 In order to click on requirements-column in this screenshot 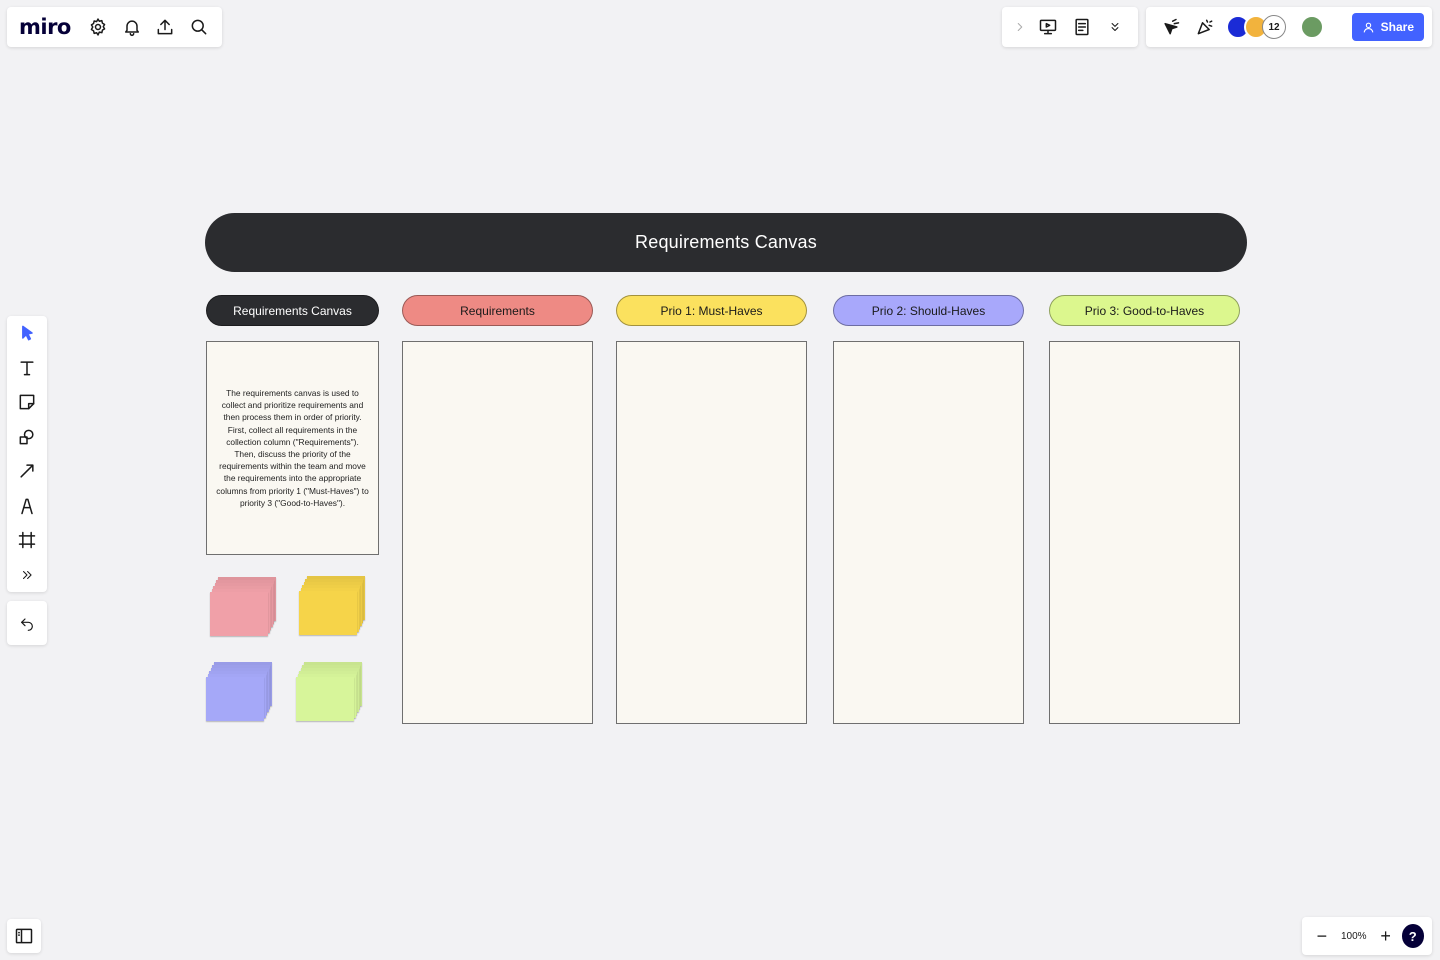, I will do `click(497, 532)`.